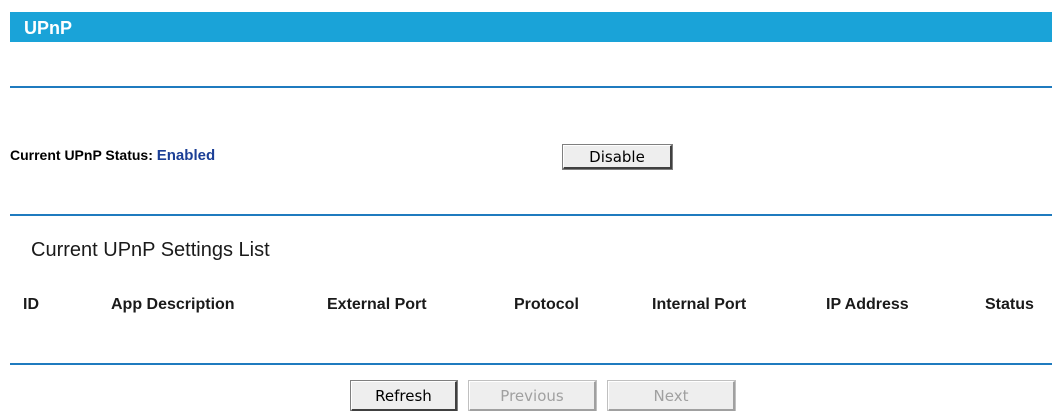 The image size is (1052, 411). I want to click on upnp-status-label: Current UPnP Status:, so click(81, 155).